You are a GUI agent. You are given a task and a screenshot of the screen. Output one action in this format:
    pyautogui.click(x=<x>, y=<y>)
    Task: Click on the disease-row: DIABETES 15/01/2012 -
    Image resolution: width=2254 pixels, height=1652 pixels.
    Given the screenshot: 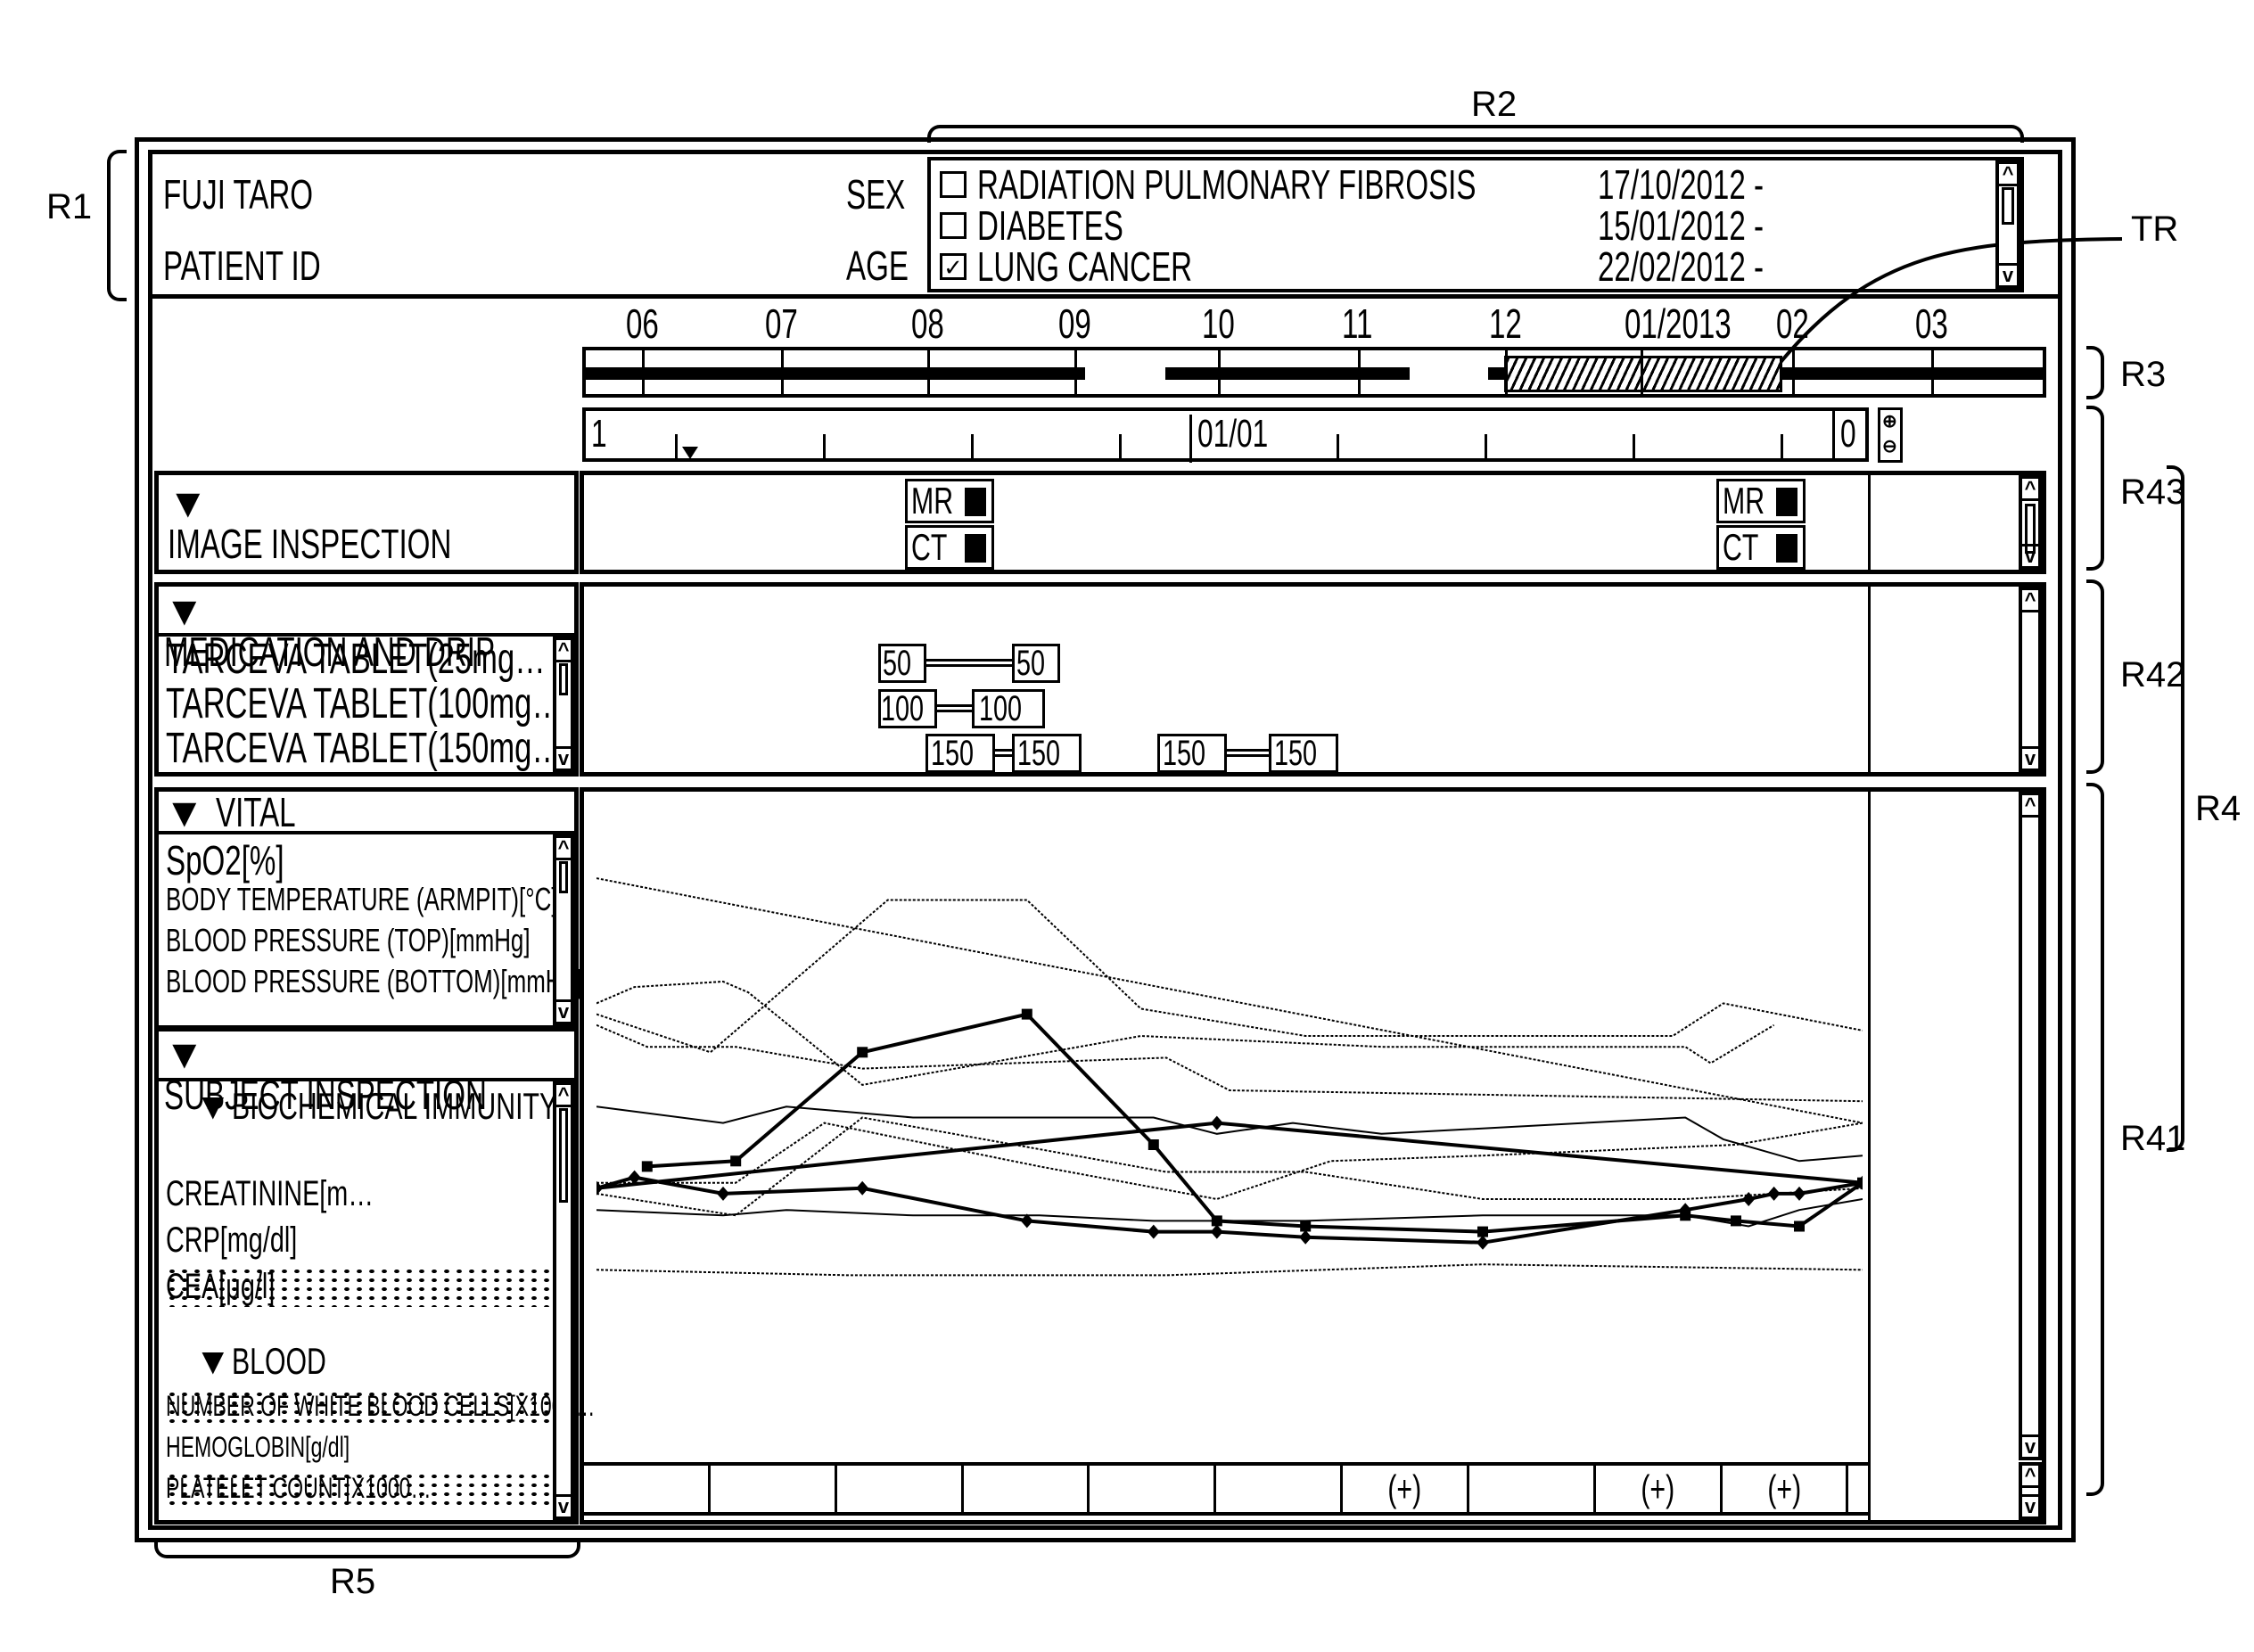 What is the action you would take?
    pyautogui.click(x=1466, y=226)
    